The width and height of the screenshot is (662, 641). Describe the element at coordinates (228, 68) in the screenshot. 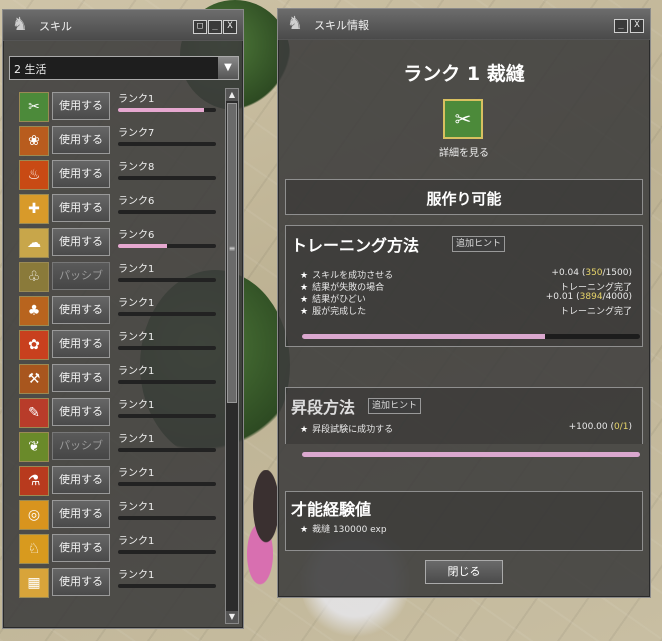

I see `chevron-down-icon: ▼` at that location.